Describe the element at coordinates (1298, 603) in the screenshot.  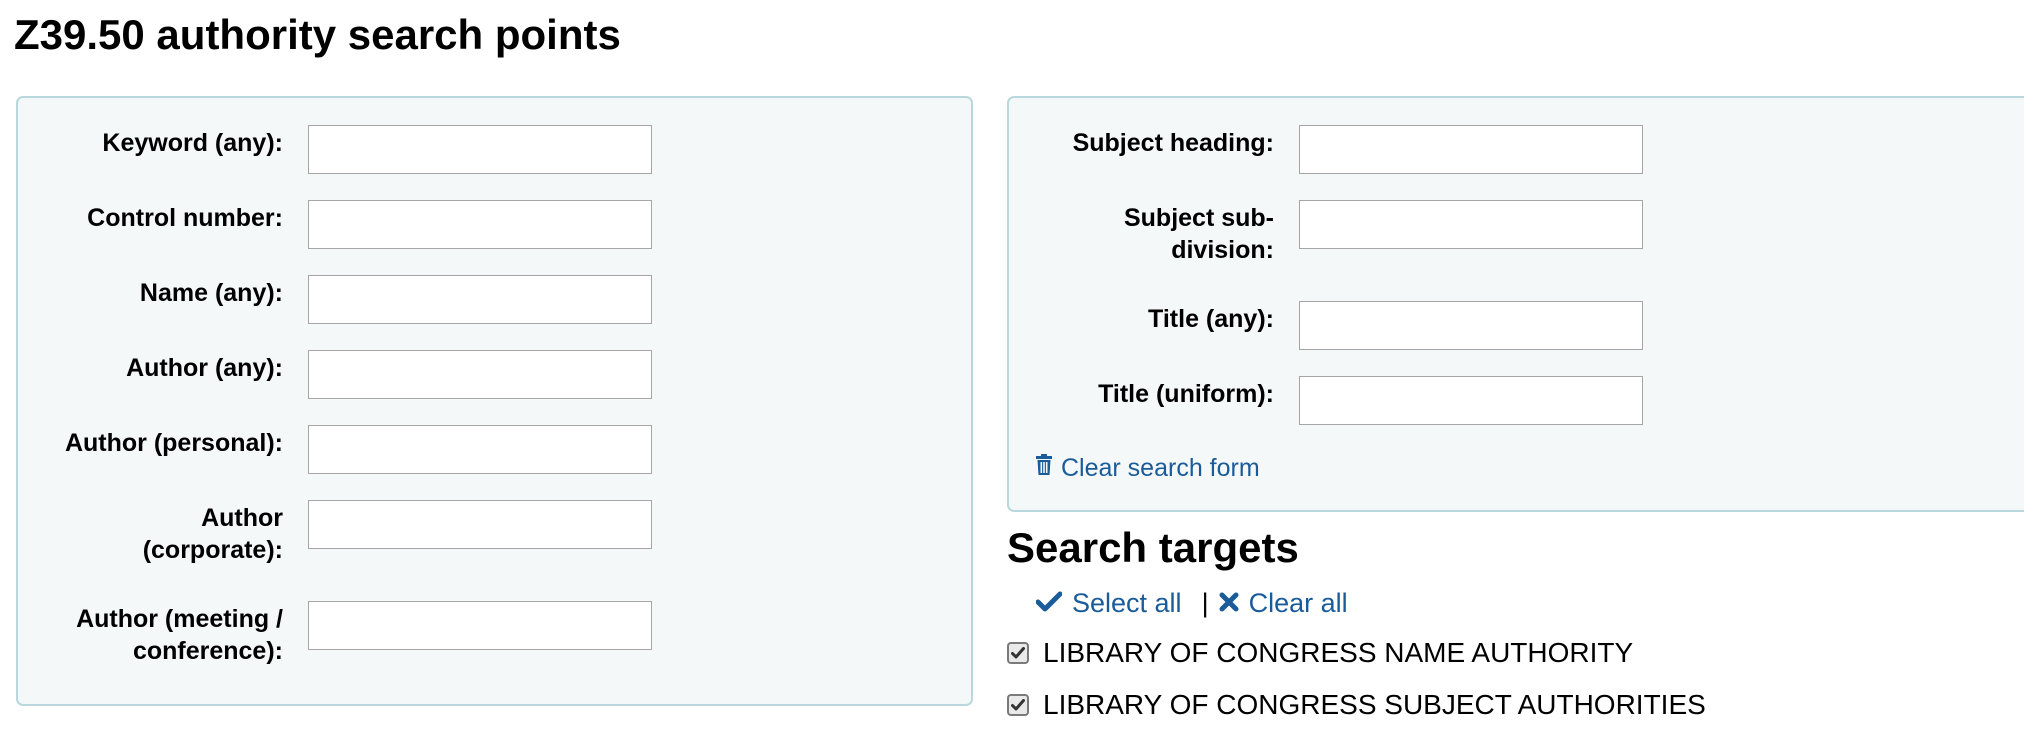
I see `clear-all-label: Clear all` at that location.